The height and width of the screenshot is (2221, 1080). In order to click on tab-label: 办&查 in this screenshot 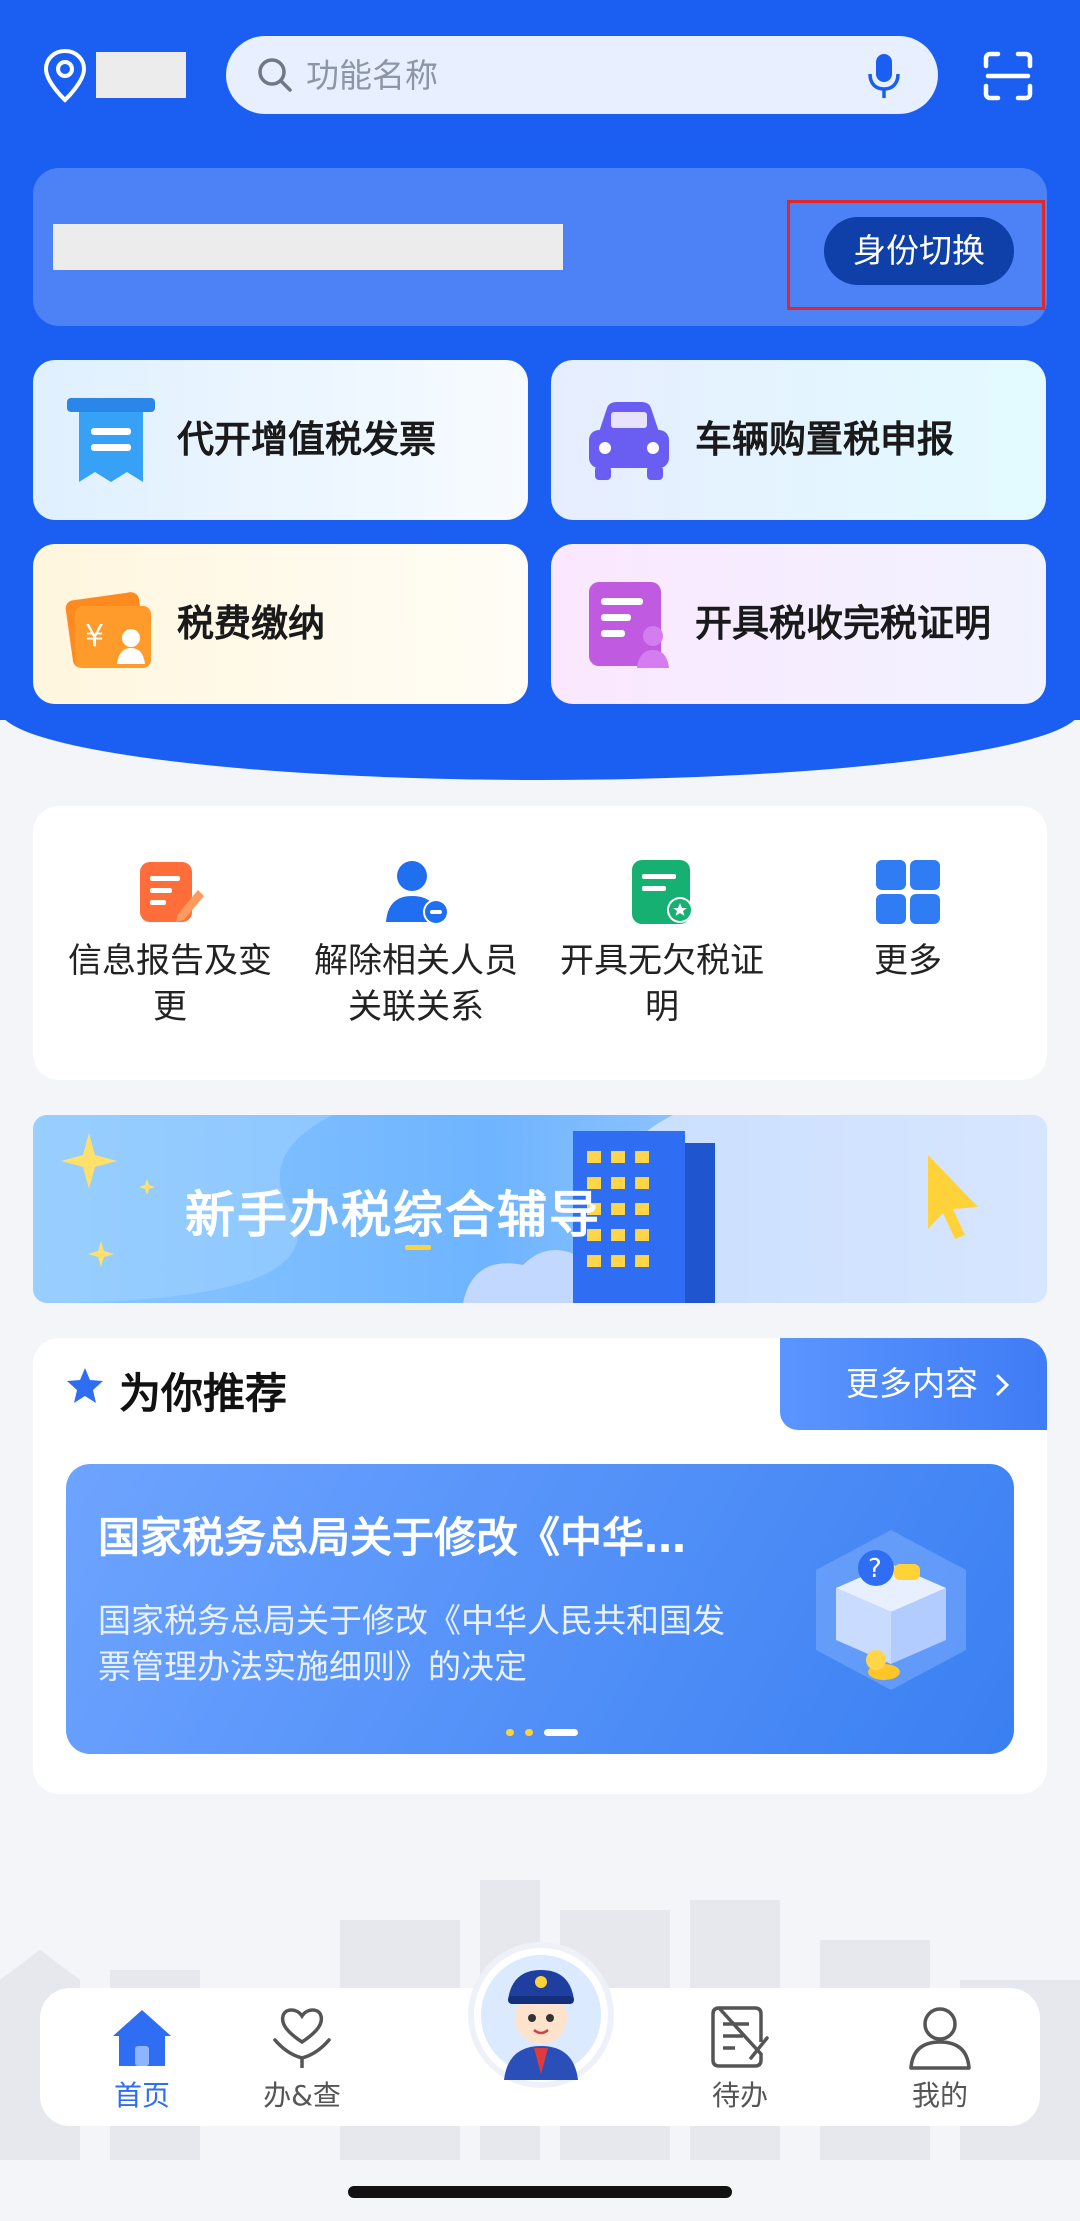, I will do `click(302, 2095)`.